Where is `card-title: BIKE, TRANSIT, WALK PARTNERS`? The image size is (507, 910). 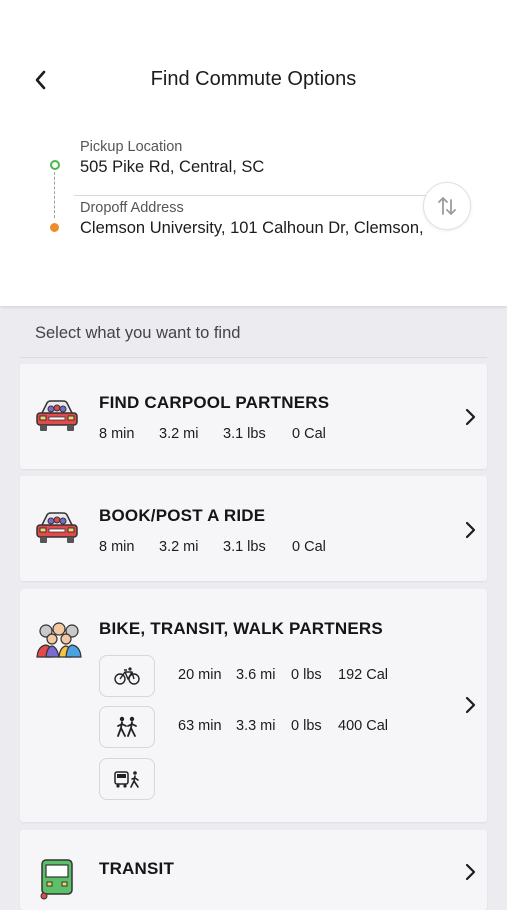
card-title: BIKE, TRANSIT, WALK PARTNERS is located at coordinates (241, 628).